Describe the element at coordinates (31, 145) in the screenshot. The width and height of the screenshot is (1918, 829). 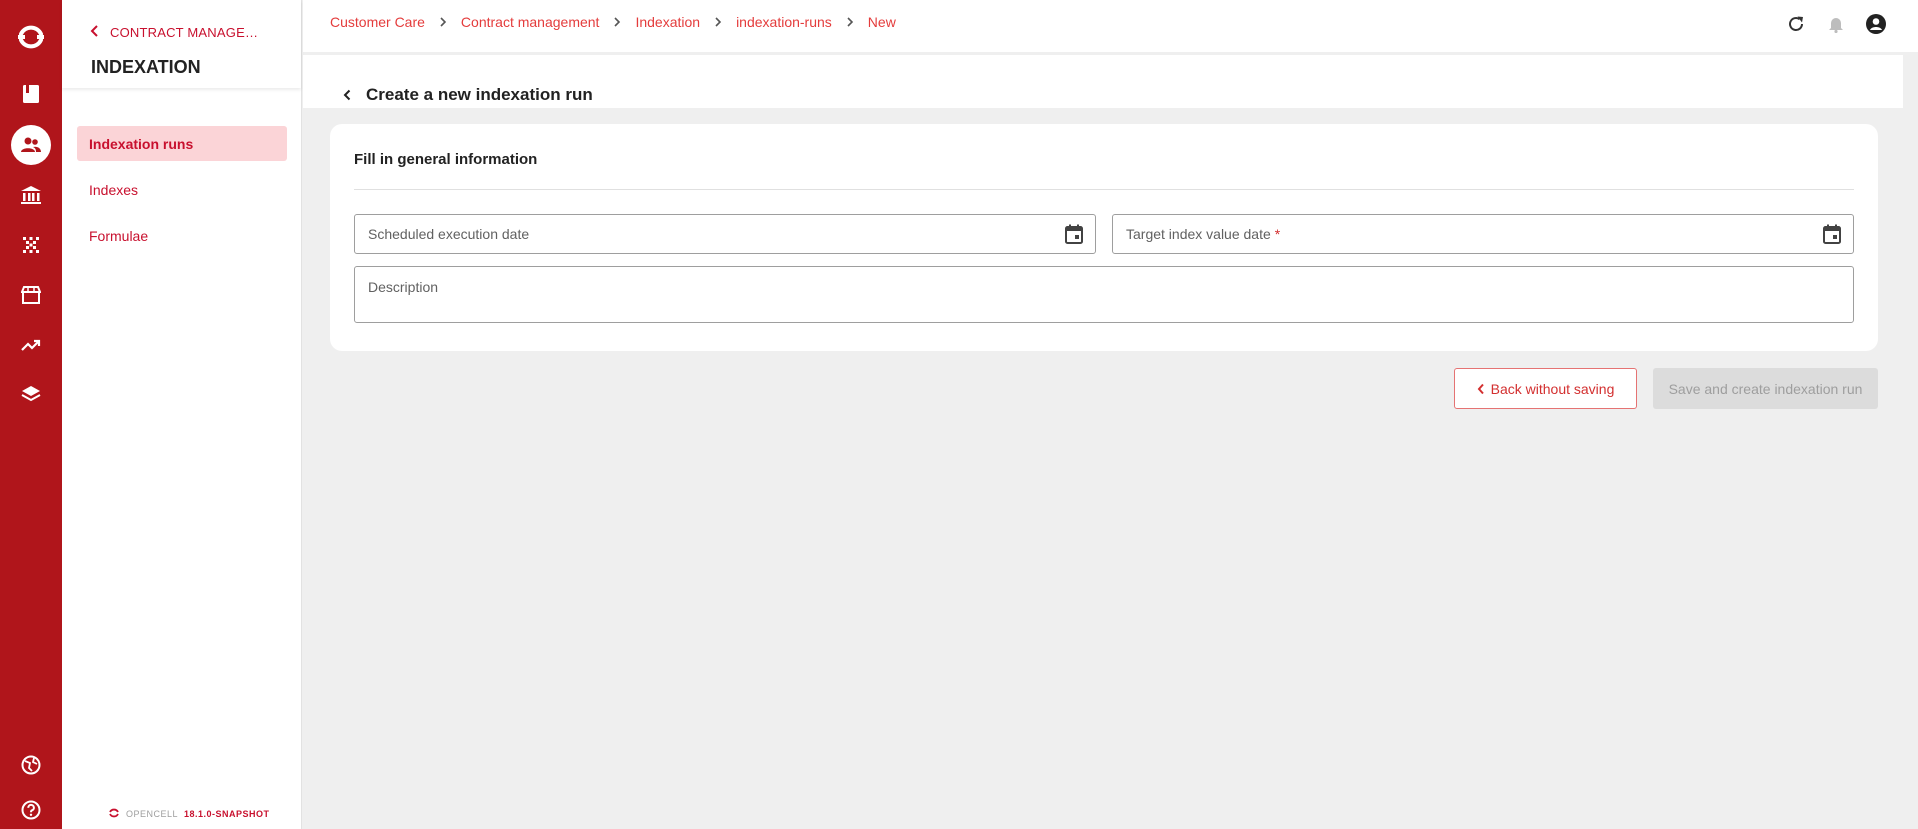
I see `customers-icon` at that location.